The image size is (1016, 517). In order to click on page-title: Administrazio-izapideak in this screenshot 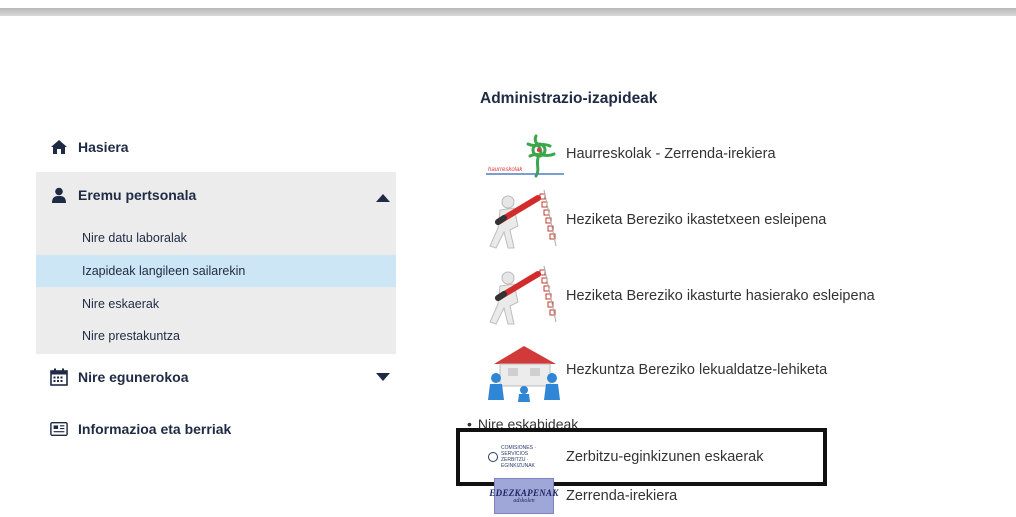, I will do `click(569, 98)`.